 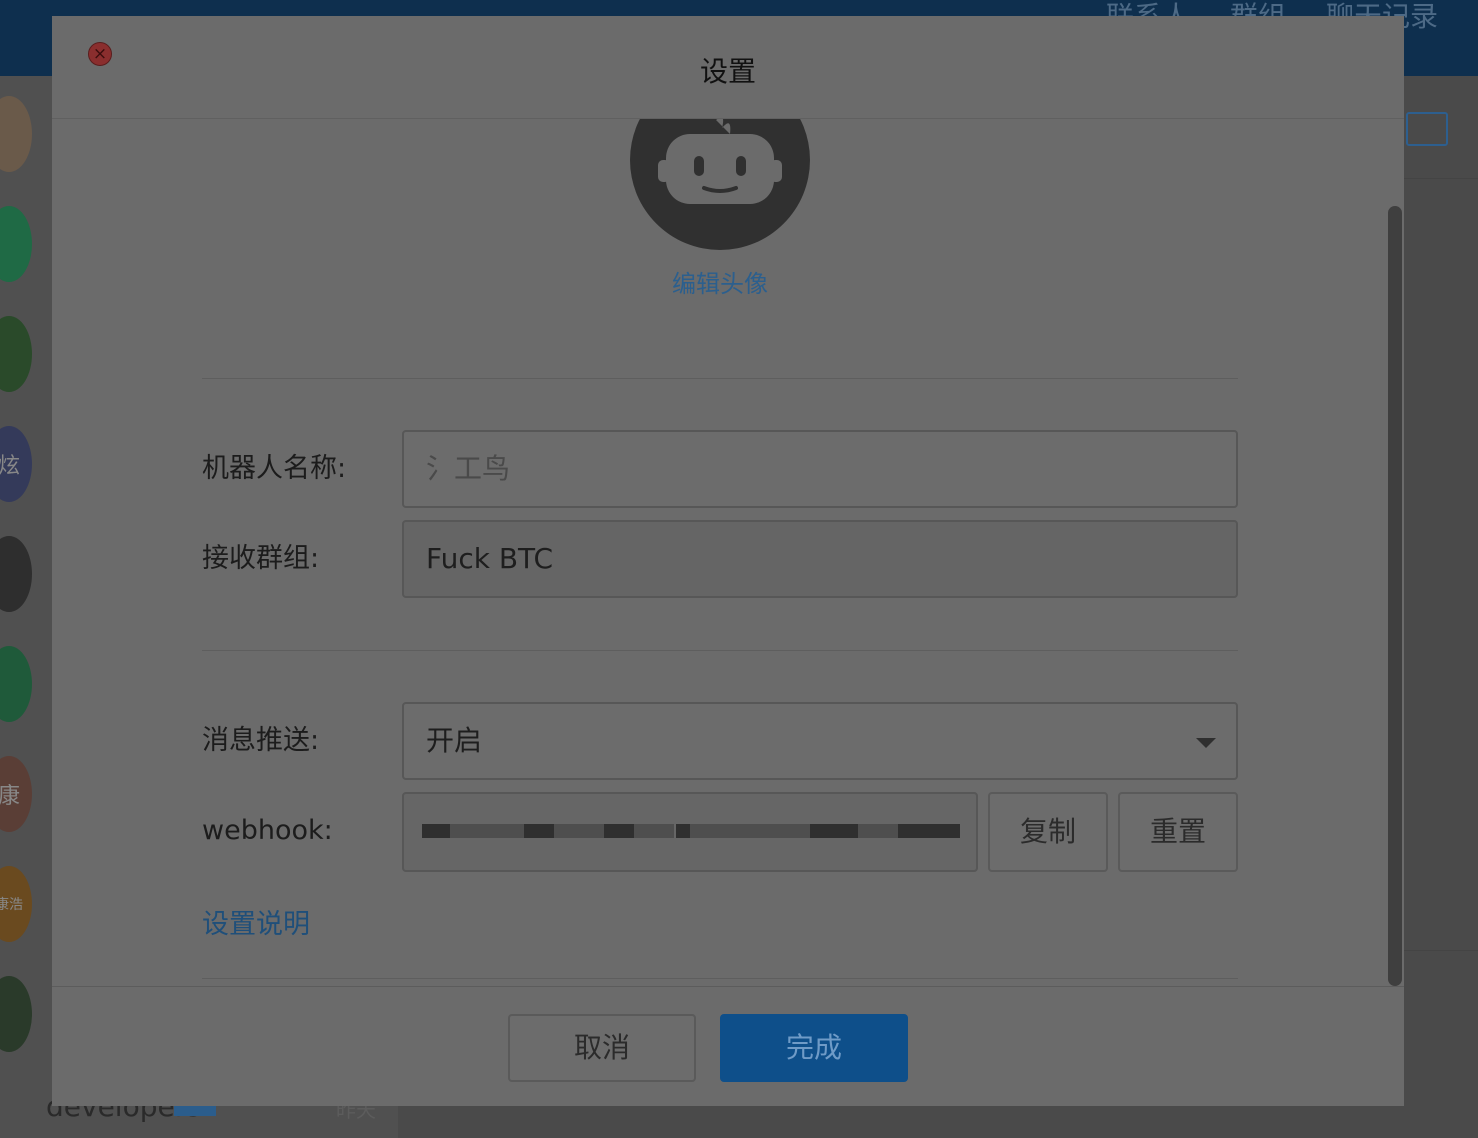 What do you see at coordinates (1427, 129) in the screenshot?
I see `image-icon` at bounding box center [1427, 129].